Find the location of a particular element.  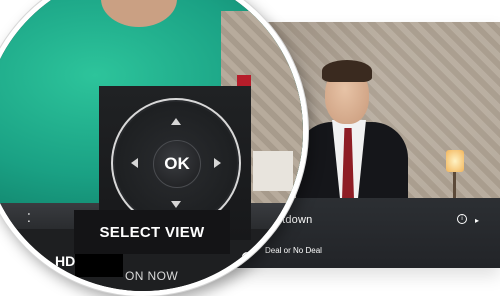

dots-icon: ⁚ is located at coordinates (29, 218).